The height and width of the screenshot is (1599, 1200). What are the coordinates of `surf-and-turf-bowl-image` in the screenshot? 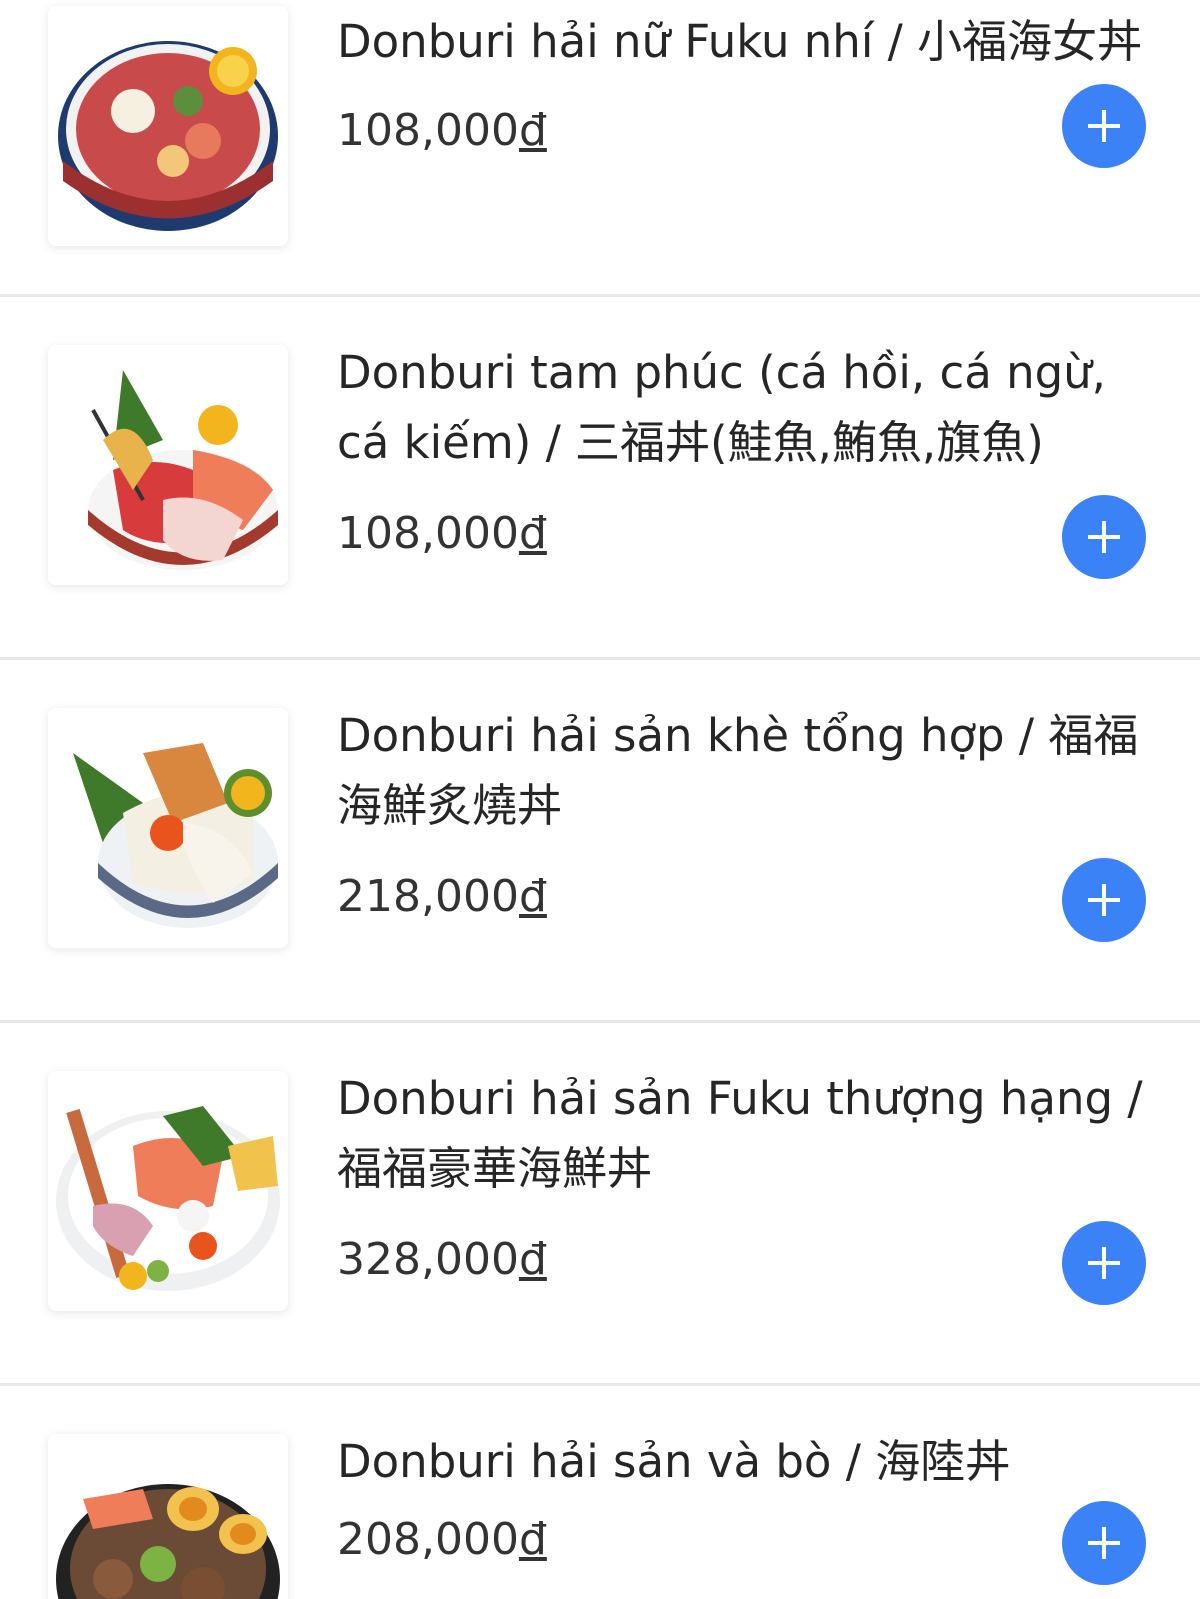 It's located at (168, 1516).